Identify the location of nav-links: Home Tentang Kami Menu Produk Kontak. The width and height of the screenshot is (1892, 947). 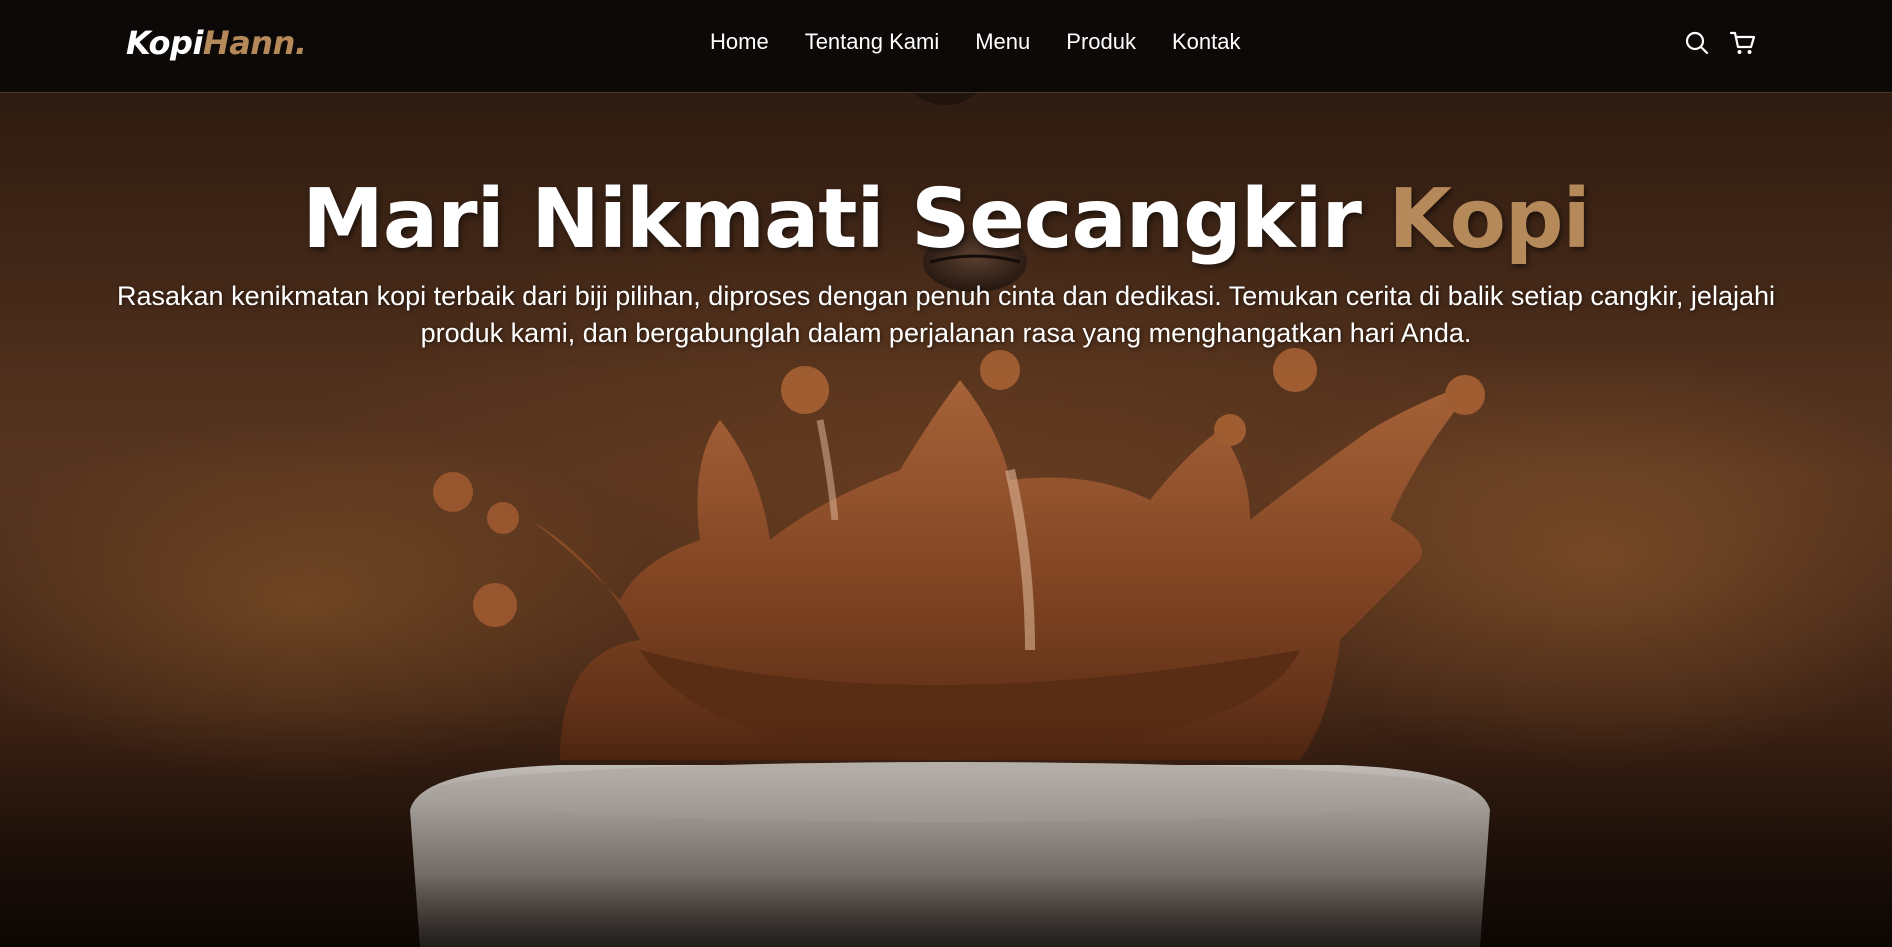
(993, 42).